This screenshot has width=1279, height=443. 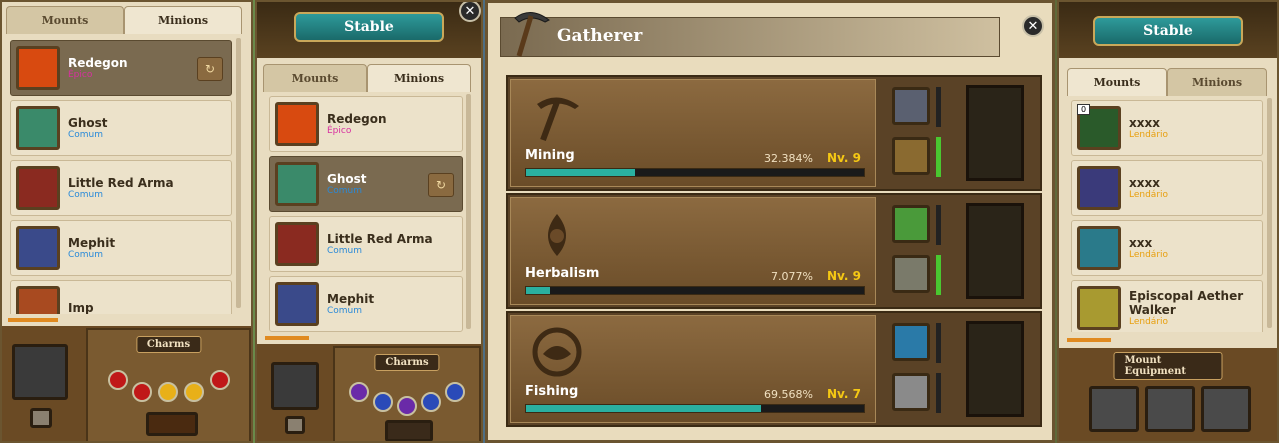 I want to click on page-title: Stable, so click(x=1168, y=31).